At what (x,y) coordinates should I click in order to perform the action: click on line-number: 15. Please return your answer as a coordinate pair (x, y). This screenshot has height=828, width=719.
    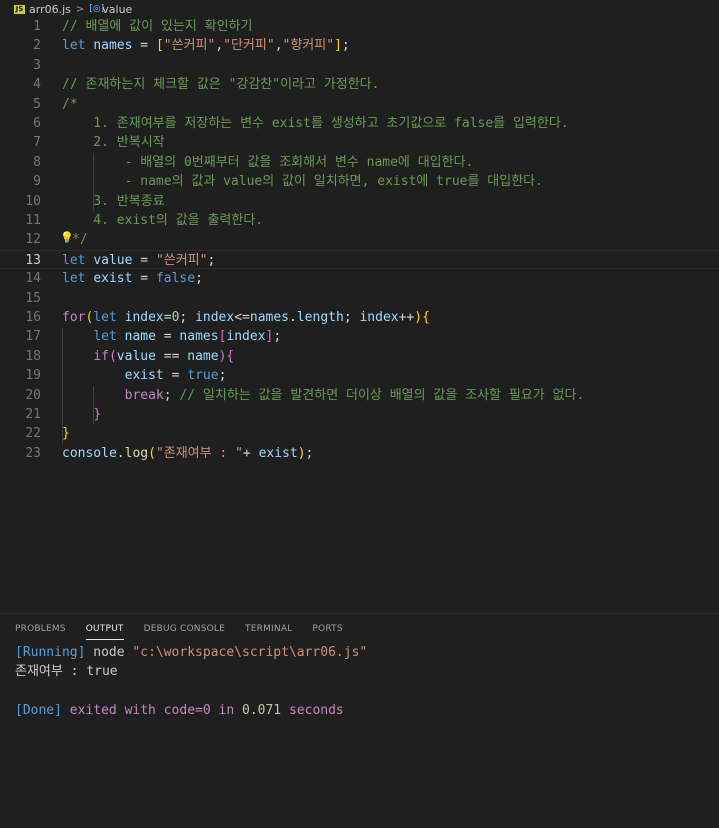
    Looking at the image, I should click on (33, 298).